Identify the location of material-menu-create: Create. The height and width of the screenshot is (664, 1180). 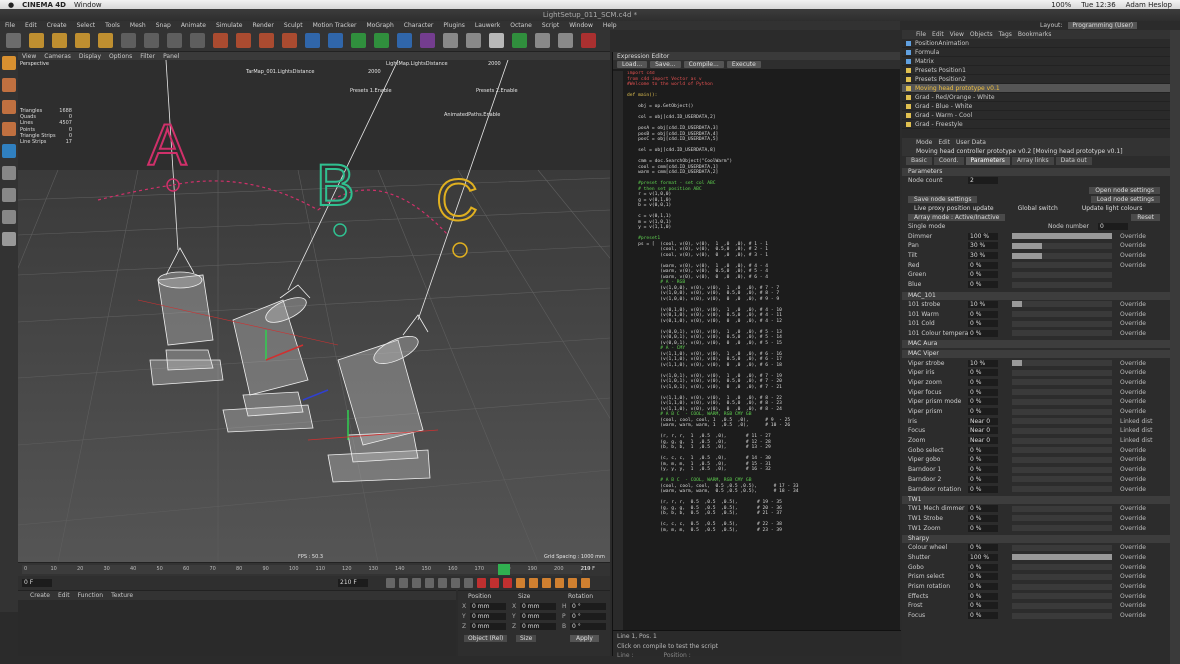
(40, 595).